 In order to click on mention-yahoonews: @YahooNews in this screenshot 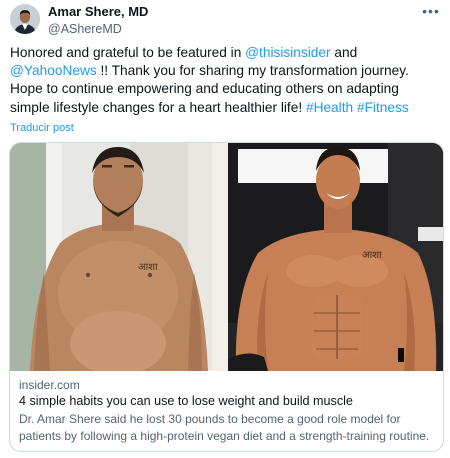, I will do `click(53, 70)`.